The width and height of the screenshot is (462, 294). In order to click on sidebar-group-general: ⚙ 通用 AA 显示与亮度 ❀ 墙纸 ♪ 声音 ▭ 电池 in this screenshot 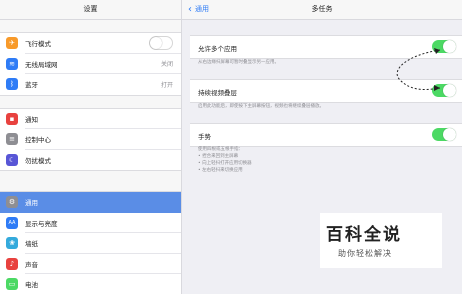, I will do `click(90, 242)`.